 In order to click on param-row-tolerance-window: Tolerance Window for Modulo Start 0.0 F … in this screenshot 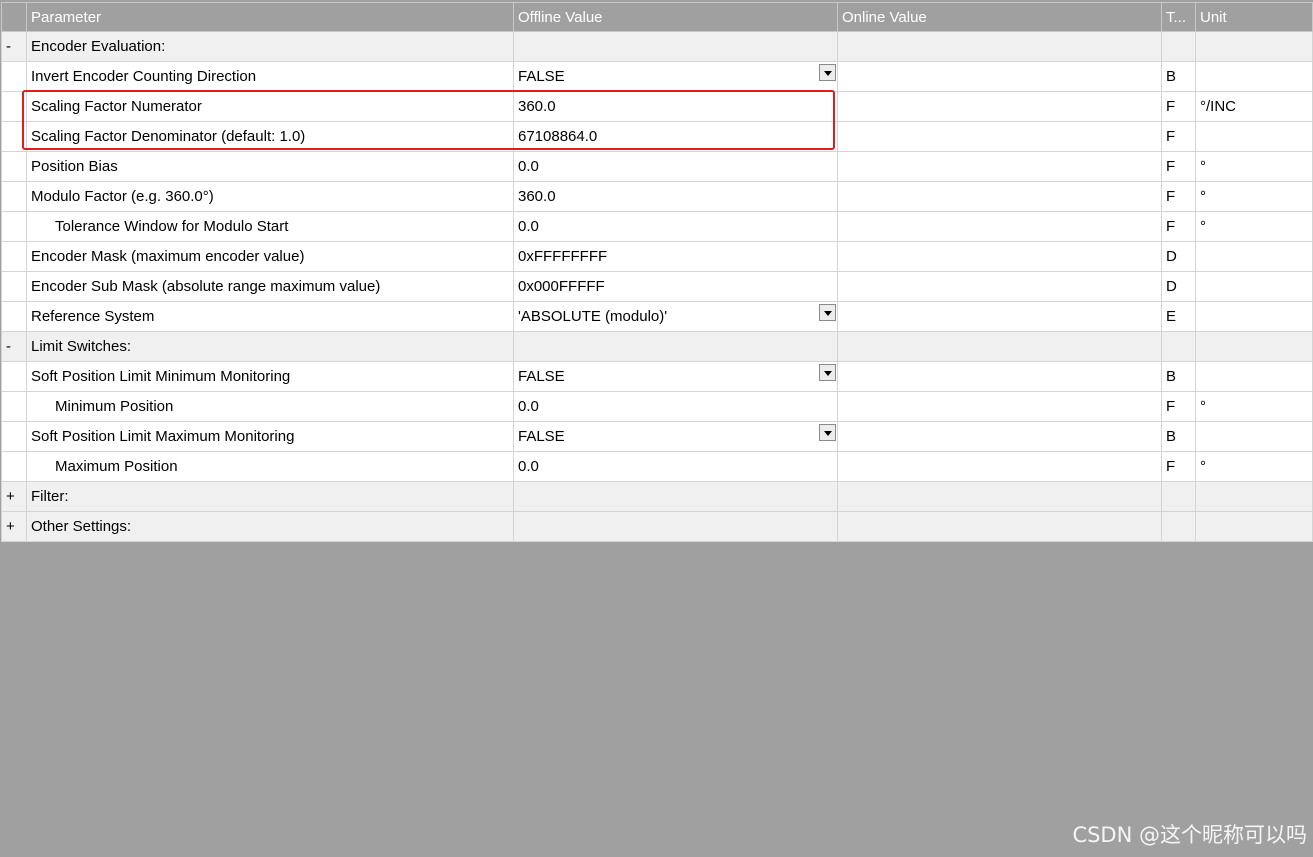, I will do `click(657, 226)`.